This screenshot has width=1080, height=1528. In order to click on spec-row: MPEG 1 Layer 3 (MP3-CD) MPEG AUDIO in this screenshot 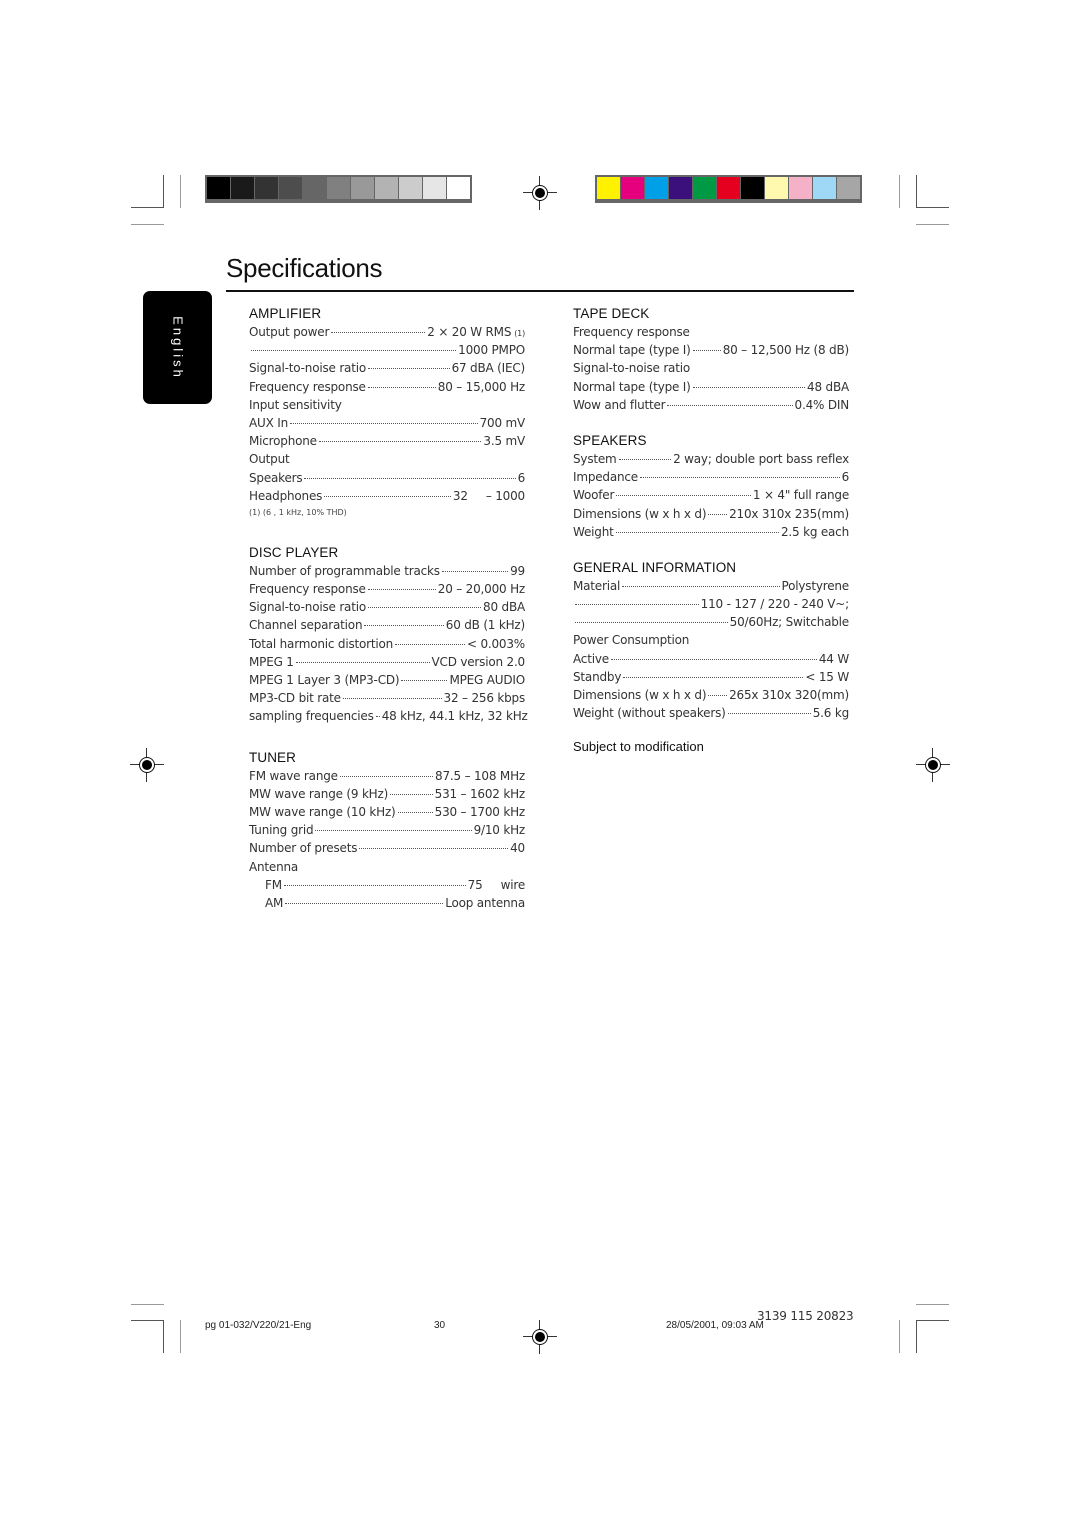, I will do `click(387, 680)`.